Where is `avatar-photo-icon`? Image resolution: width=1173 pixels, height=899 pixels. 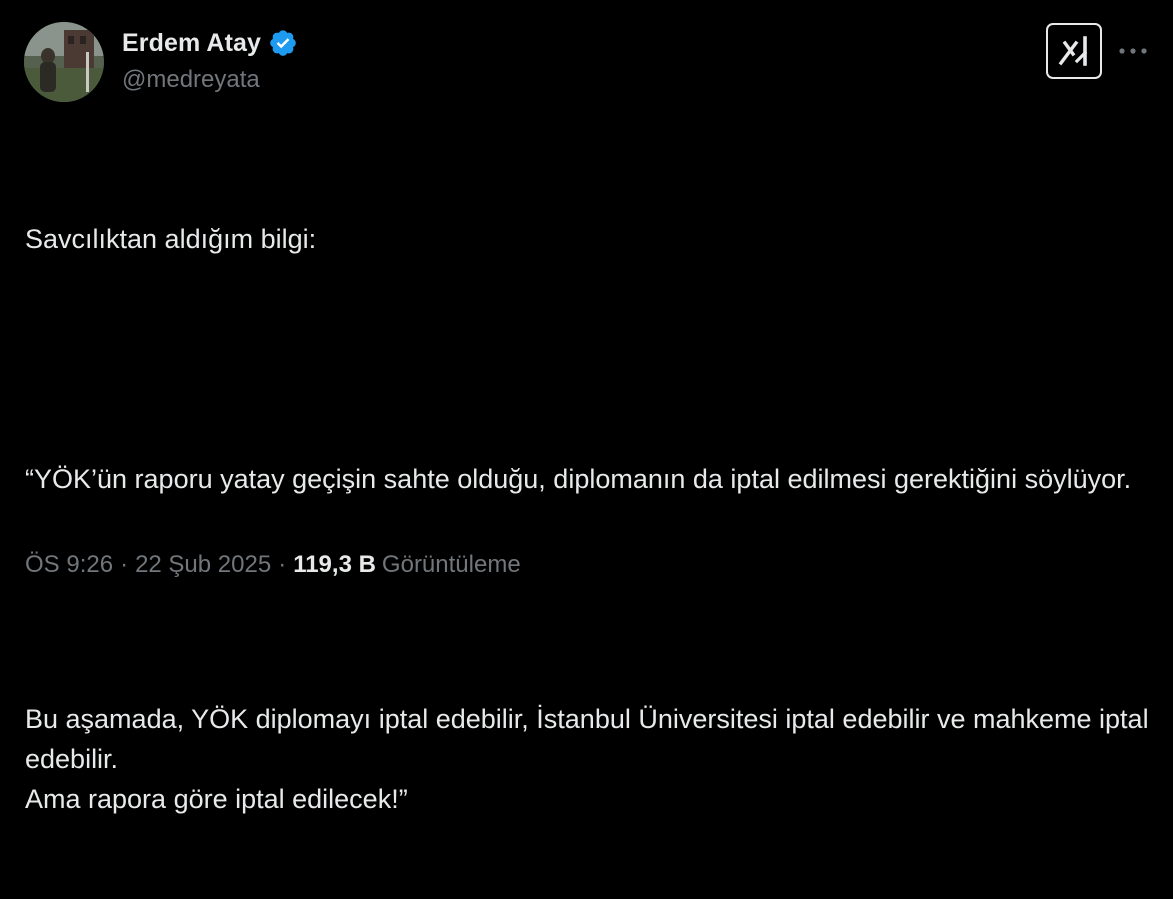
avatar-photo-icon is located at coordinates (64, 62).